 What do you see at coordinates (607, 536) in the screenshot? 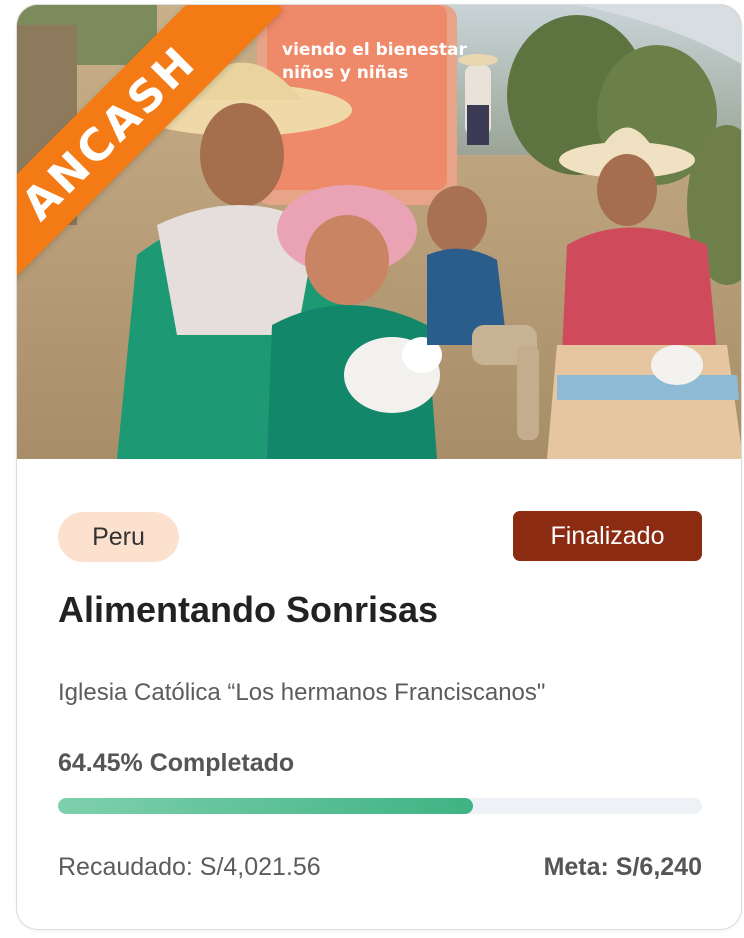
I see `status-badge: Finalizado` at bounding box center [607, 536].